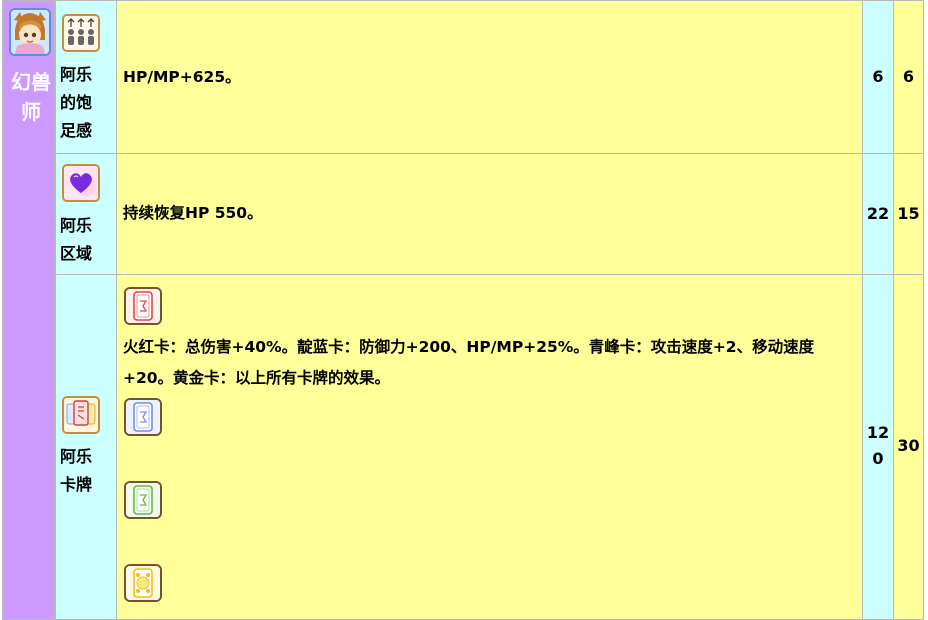 The width and height of the screenshot is (928, 620). Describe the element at coordinates (878, 432) in the screenshot. I see `skill-value-a-line: 12` at that location.